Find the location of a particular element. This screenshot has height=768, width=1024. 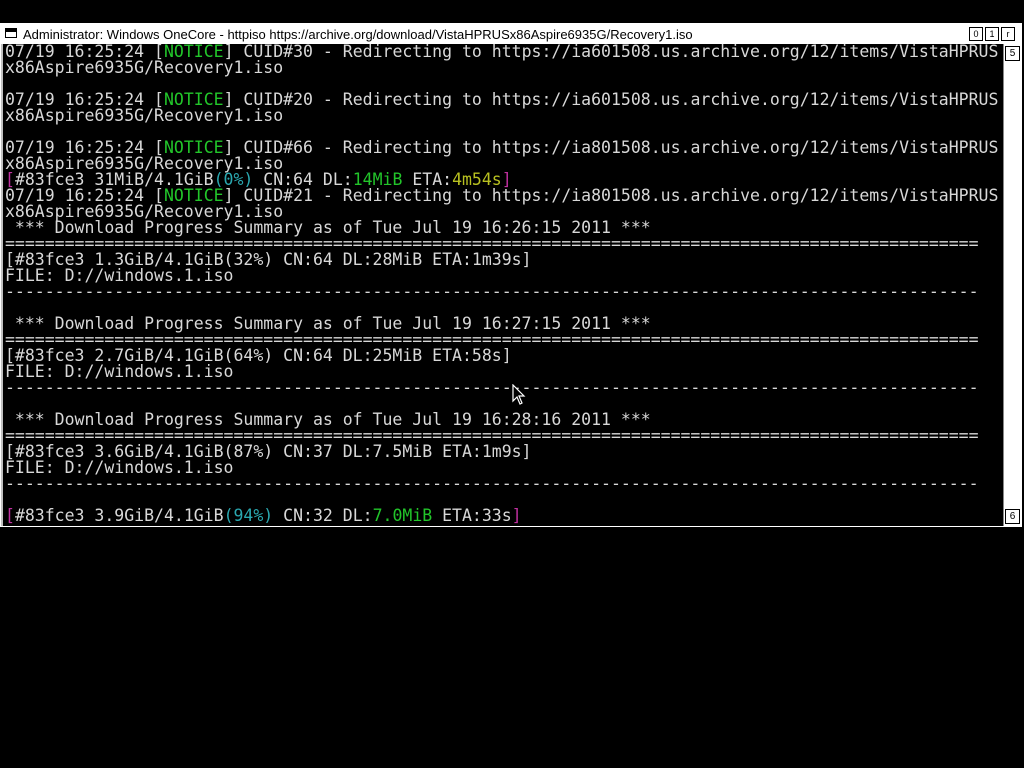

scroll-down-button: 6 is located at coordinates (1012, 516).